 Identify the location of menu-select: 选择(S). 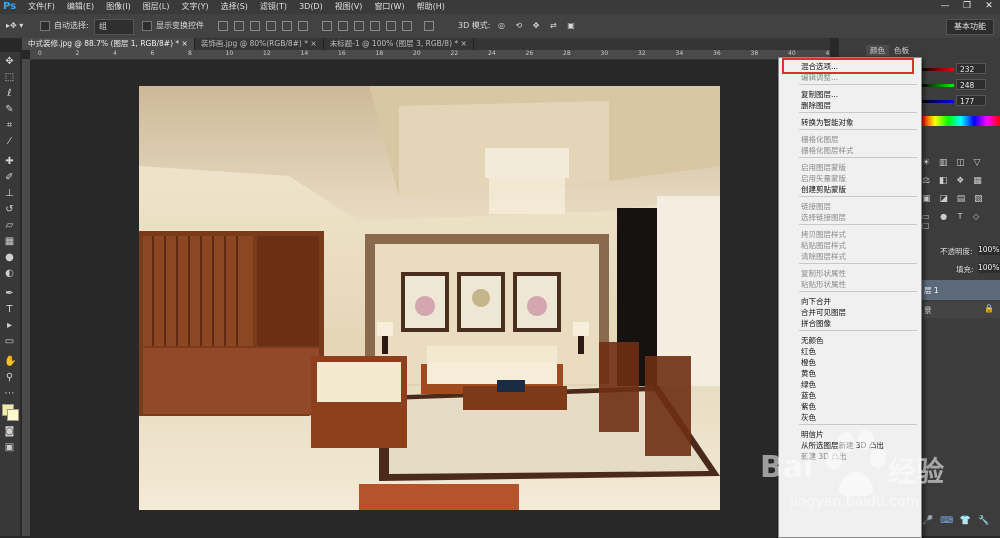
(234, 7).